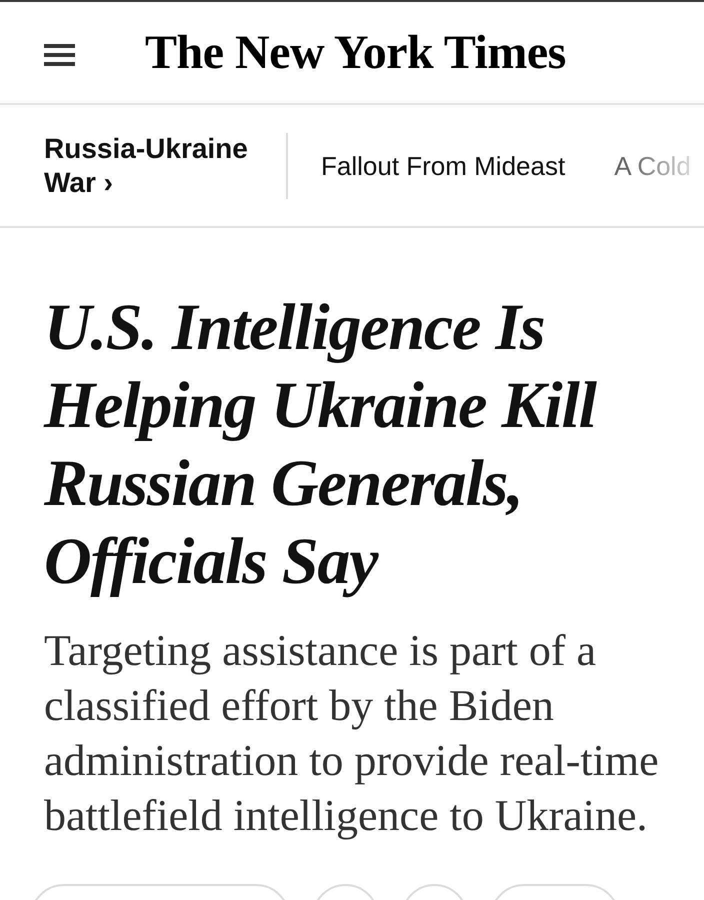 Image resolution: width=704 pixels, height=900 pixels. What do you see at coordinates (156, 166) in the screenshot?
I see `section-link: Russia-Ukraine War ›` at bounding box center [156, 166].